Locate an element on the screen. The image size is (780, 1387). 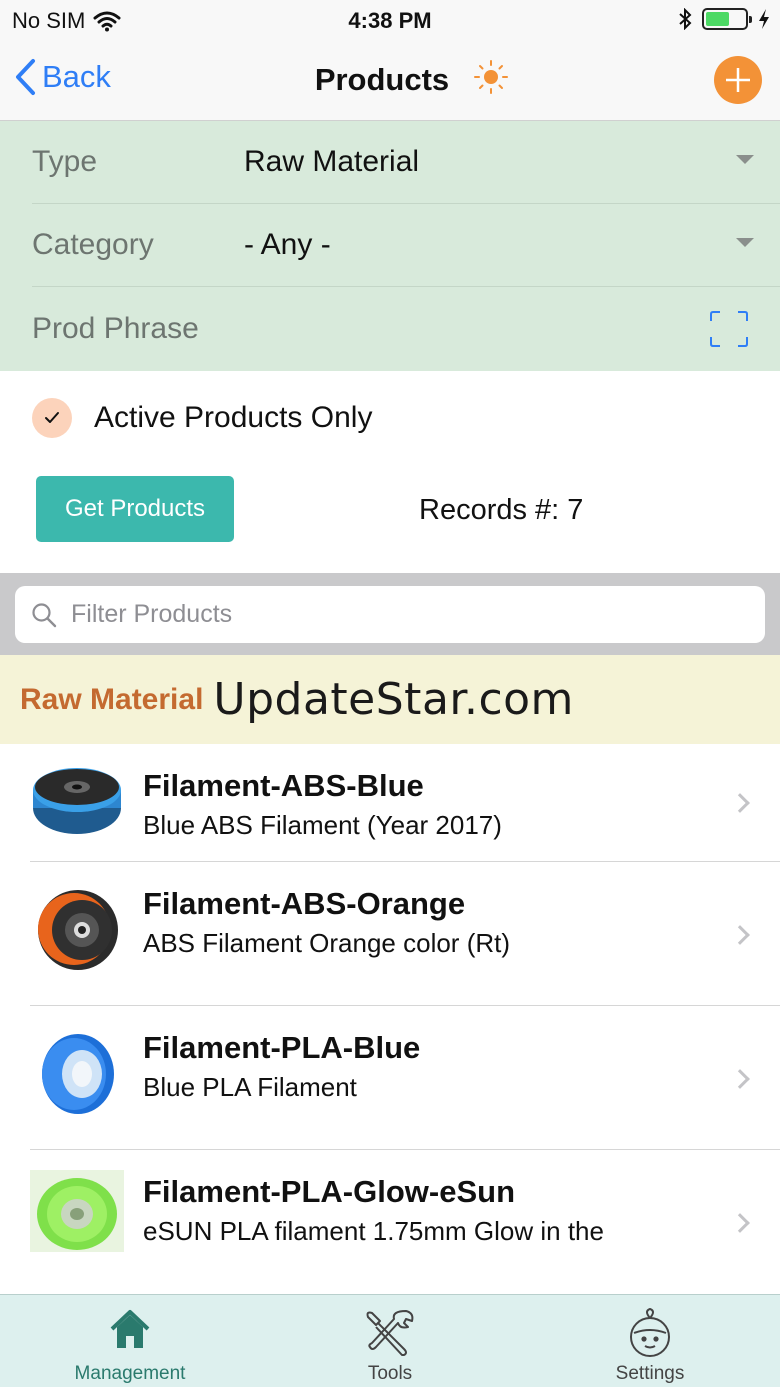
search-icon is located at coordinates (44, 614).